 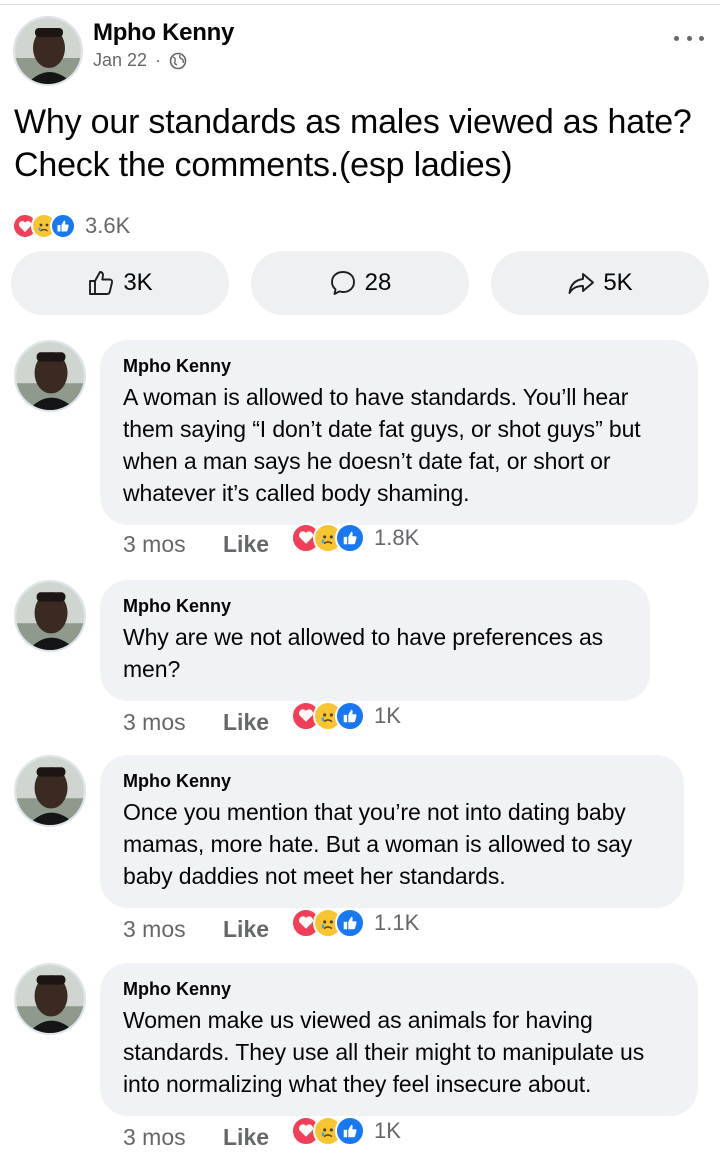 I want to click on share-button: 5K, so click(x=600, y=283).